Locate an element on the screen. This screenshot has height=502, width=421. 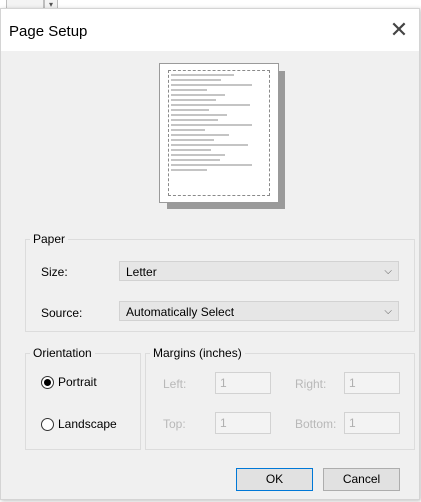
ok-button: OK is located at coordinates (274, 479).